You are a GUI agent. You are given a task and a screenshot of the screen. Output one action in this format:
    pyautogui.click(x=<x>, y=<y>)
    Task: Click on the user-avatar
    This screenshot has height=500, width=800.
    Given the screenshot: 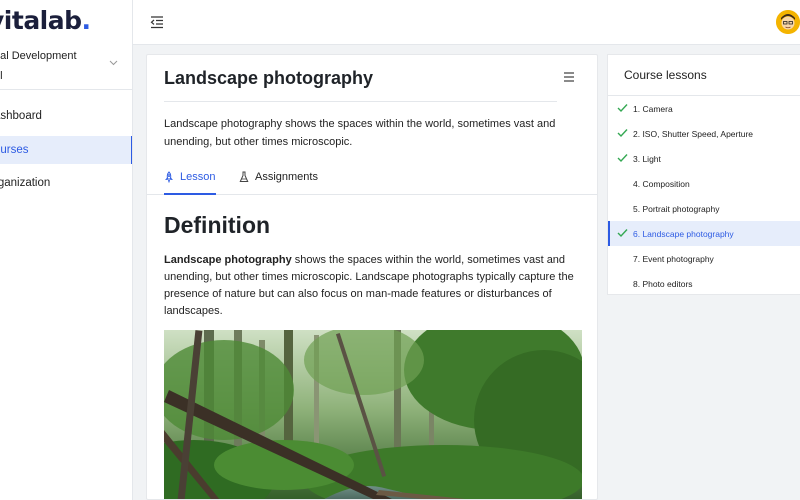 What is the action you would take?
    pyautogui.click(x=788, y=22)
    